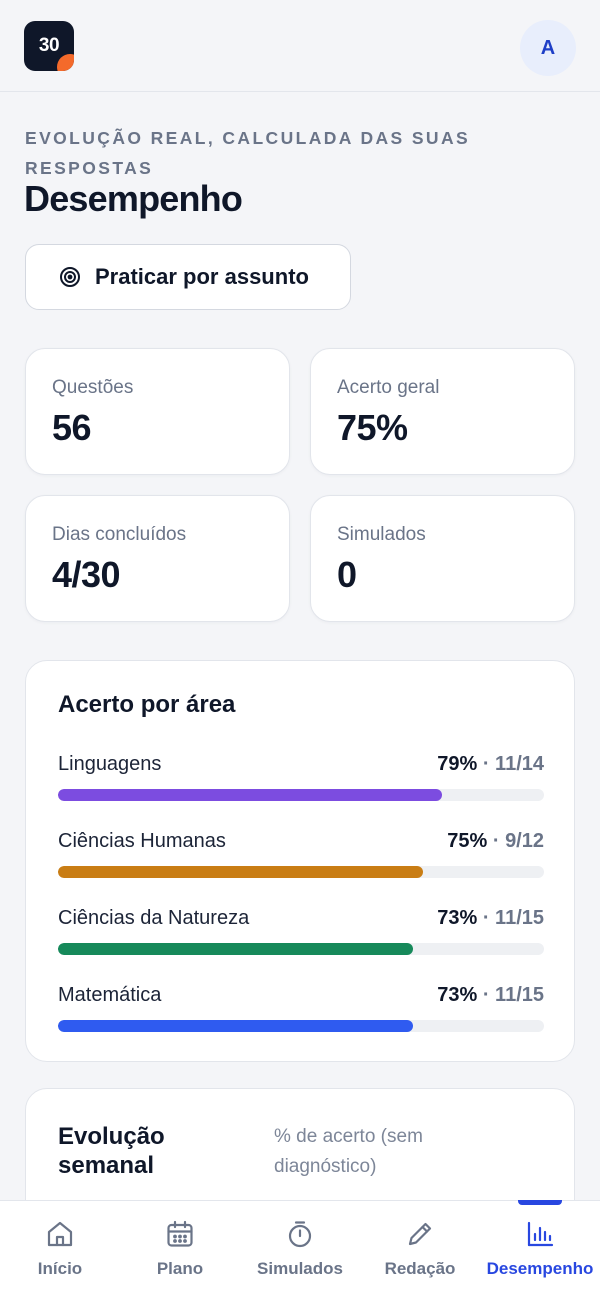  Describe the element at coordinates (110, 995) in the screenshot. I see `area-name: Matemática` at that location.